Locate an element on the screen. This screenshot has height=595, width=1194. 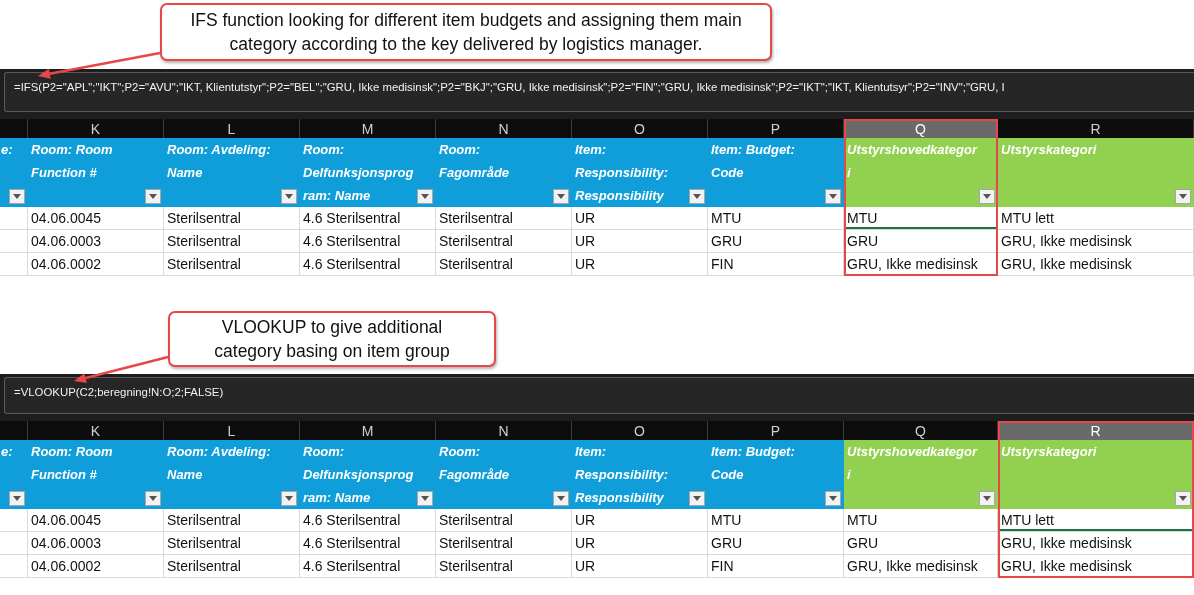
table-cell: FIN is located at coordinates (776, 264).